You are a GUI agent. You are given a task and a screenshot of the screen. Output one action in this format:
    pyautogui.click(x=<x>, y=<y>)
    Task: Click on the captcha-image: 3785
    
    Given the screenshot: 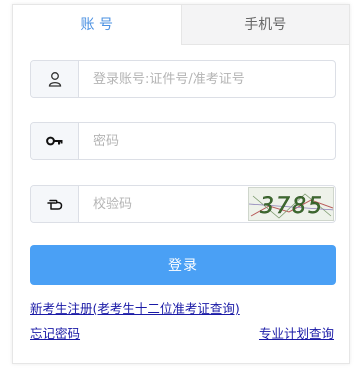 What is the action you would take?
    pyautogui.click(x=291, y=204)
    